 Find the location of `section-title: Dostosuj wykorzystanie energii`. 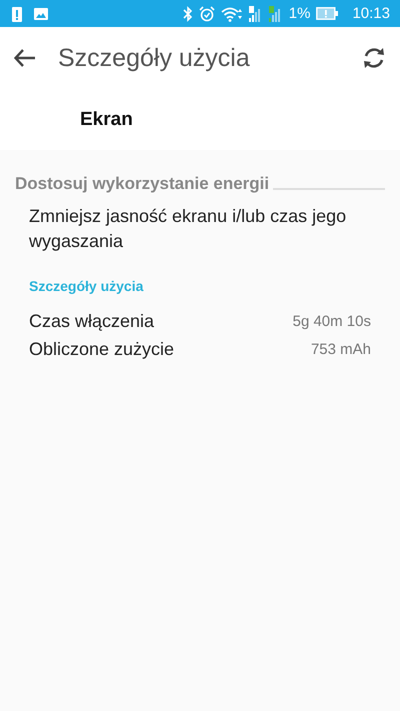

section-title: Dostosuj wykorzystanie energii is located at coordinates (142, 184).